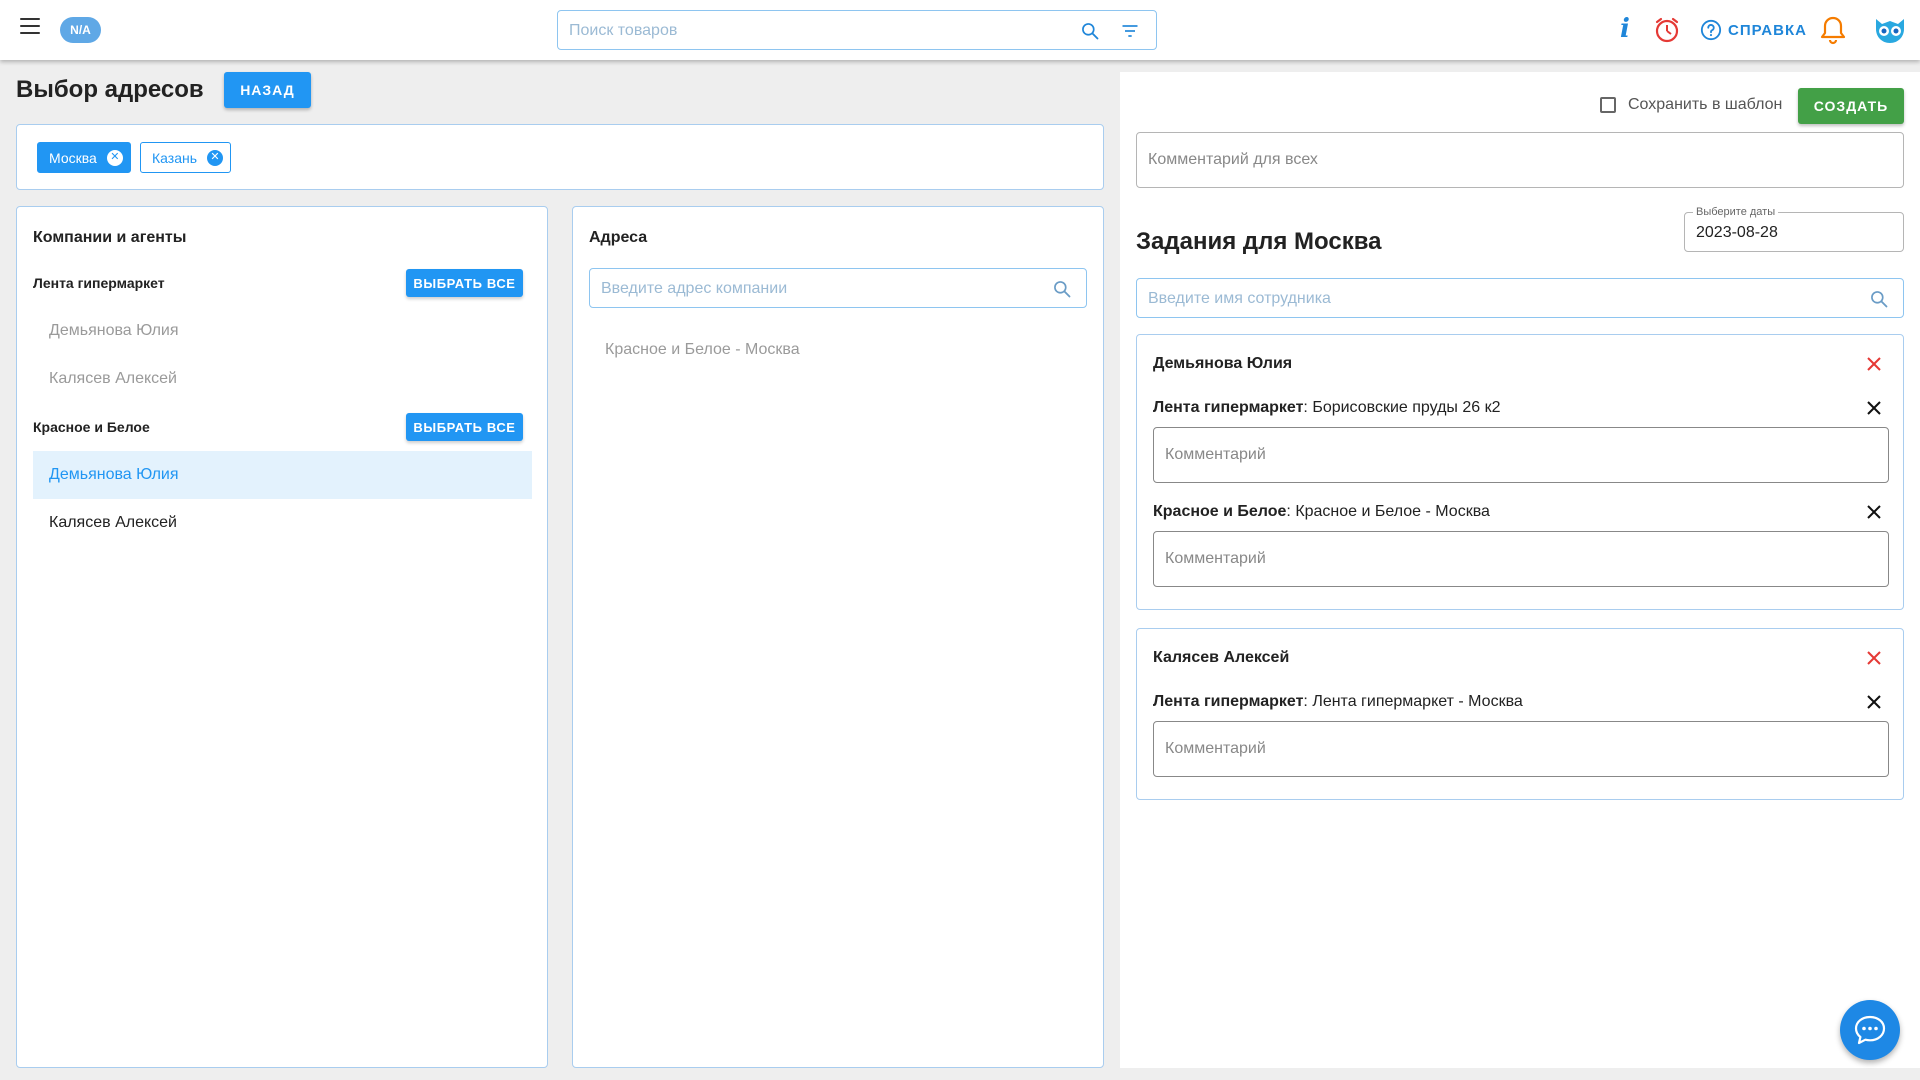 Image resolution: width=1920 pixels, height=1080 pixels. I want to click on top-bar: N/A i СПРАВКА, so click(960, 30).